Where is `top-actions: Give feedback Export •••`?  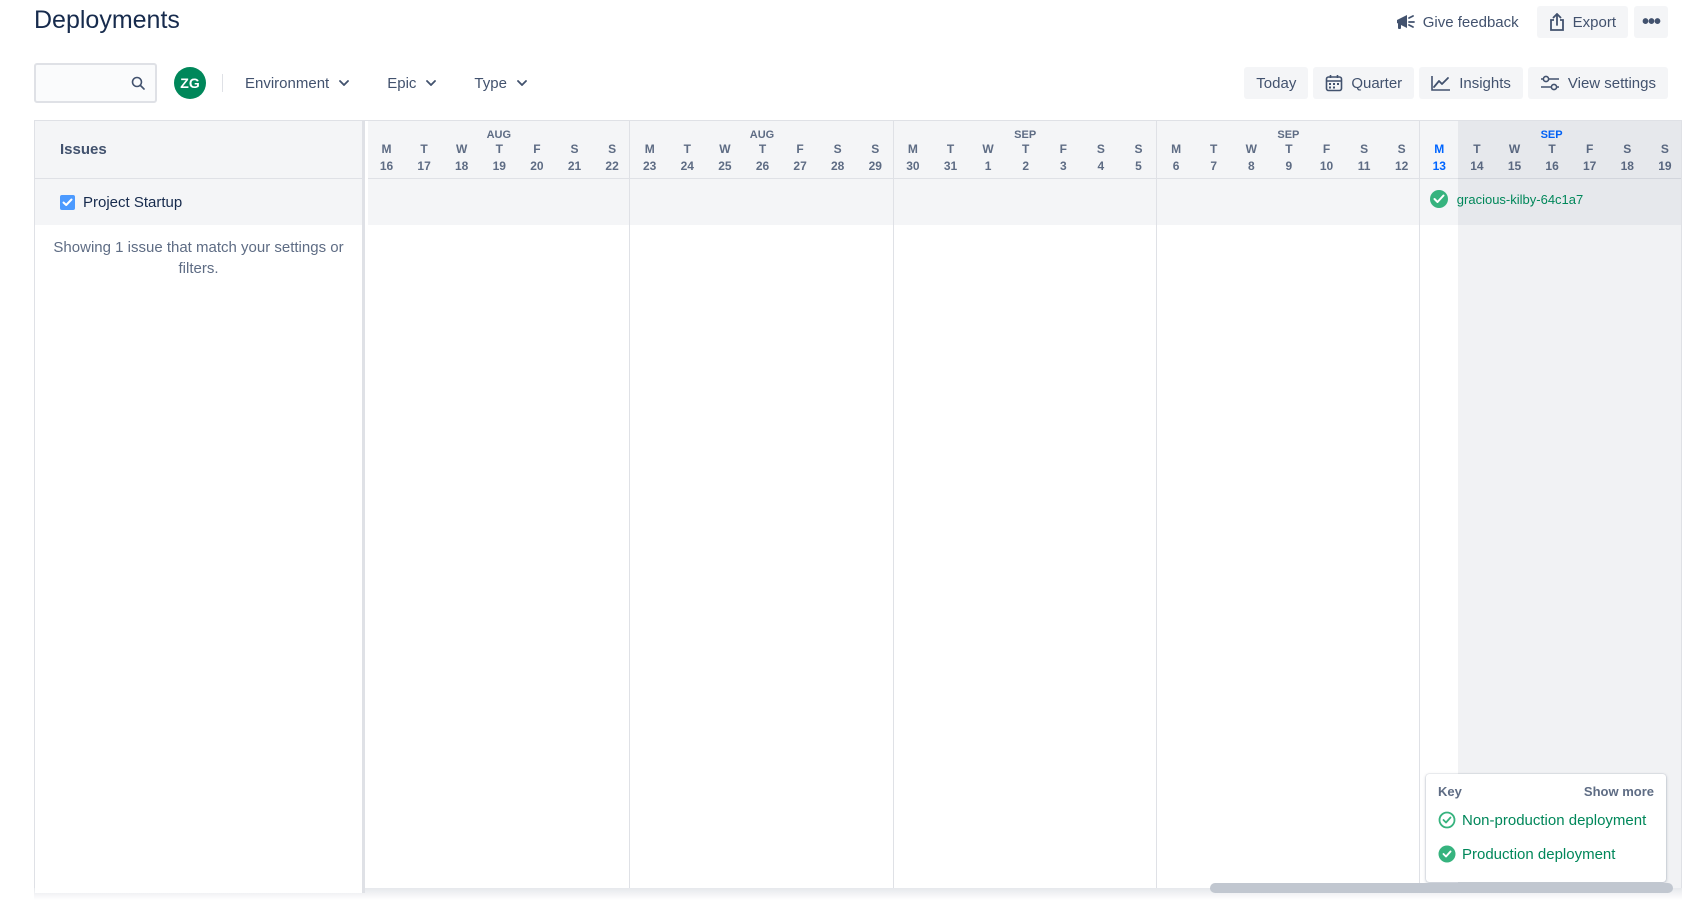
top-actions: Give feedback Export ••• is located at coordinates (1525, 22).